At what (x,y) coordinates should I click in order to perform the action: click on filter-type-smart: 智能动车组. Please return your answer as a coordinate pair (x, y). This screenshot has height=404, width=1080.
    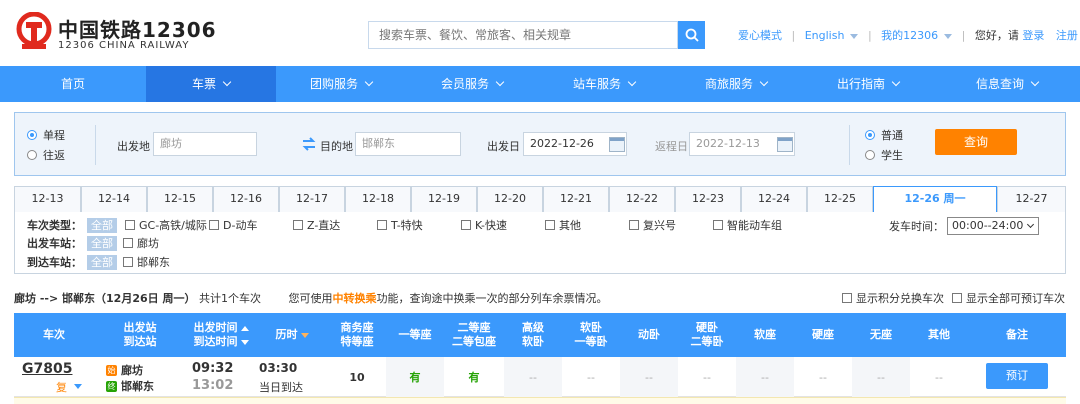
    Looking at the image, I should click on (747, 225).